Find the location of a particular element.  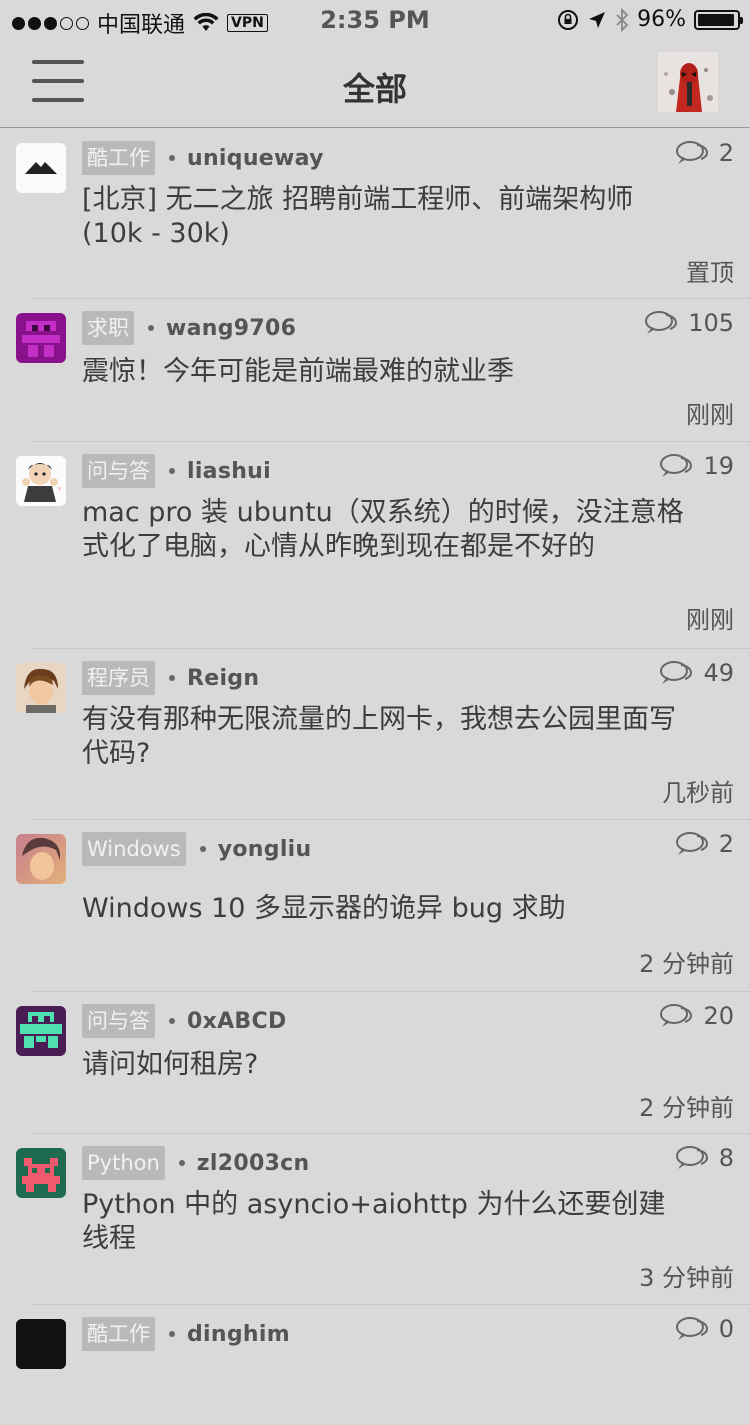

node-tag: Python is located at coordinates (123, 1163).